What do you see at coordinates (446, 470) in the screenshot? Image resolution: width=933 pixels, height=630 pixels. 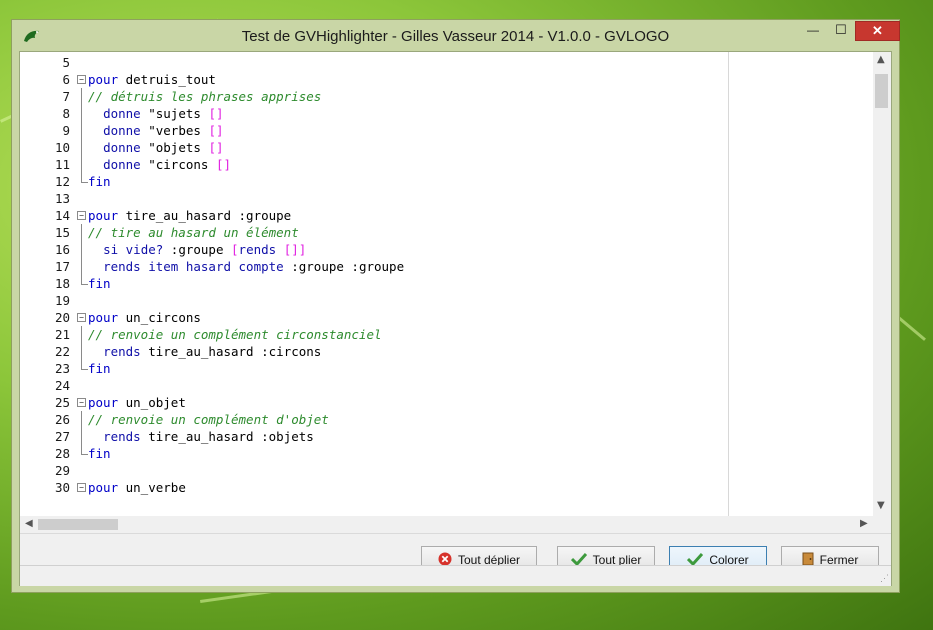 I see `code-line: 29` at bounding box center [446, 470].